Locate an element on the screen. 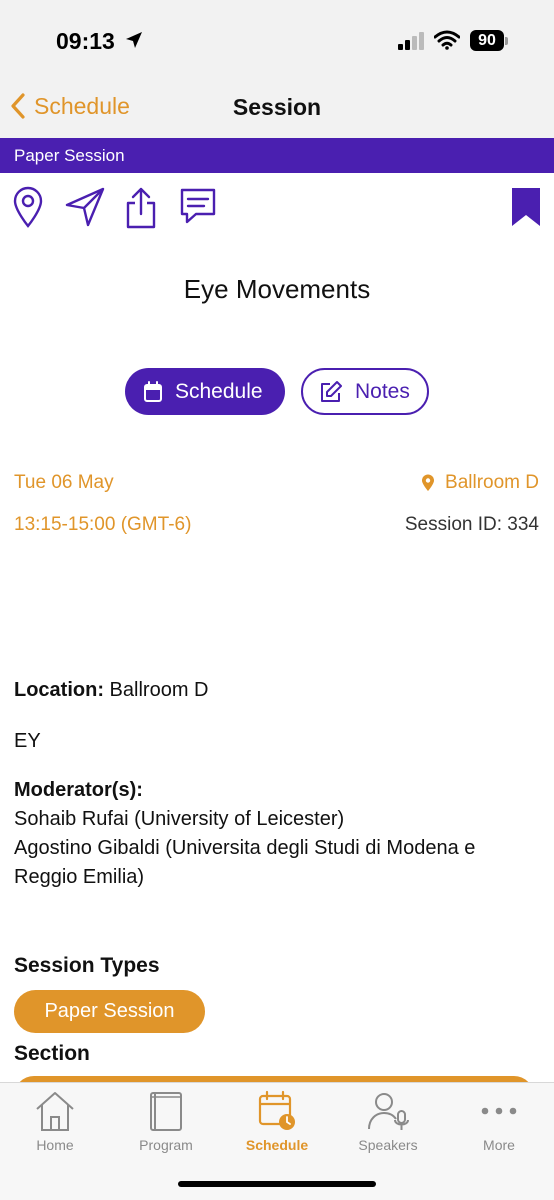 The image size is (554, 1200). session-type-banner: Paper Session is located at coordinates (277, 155).